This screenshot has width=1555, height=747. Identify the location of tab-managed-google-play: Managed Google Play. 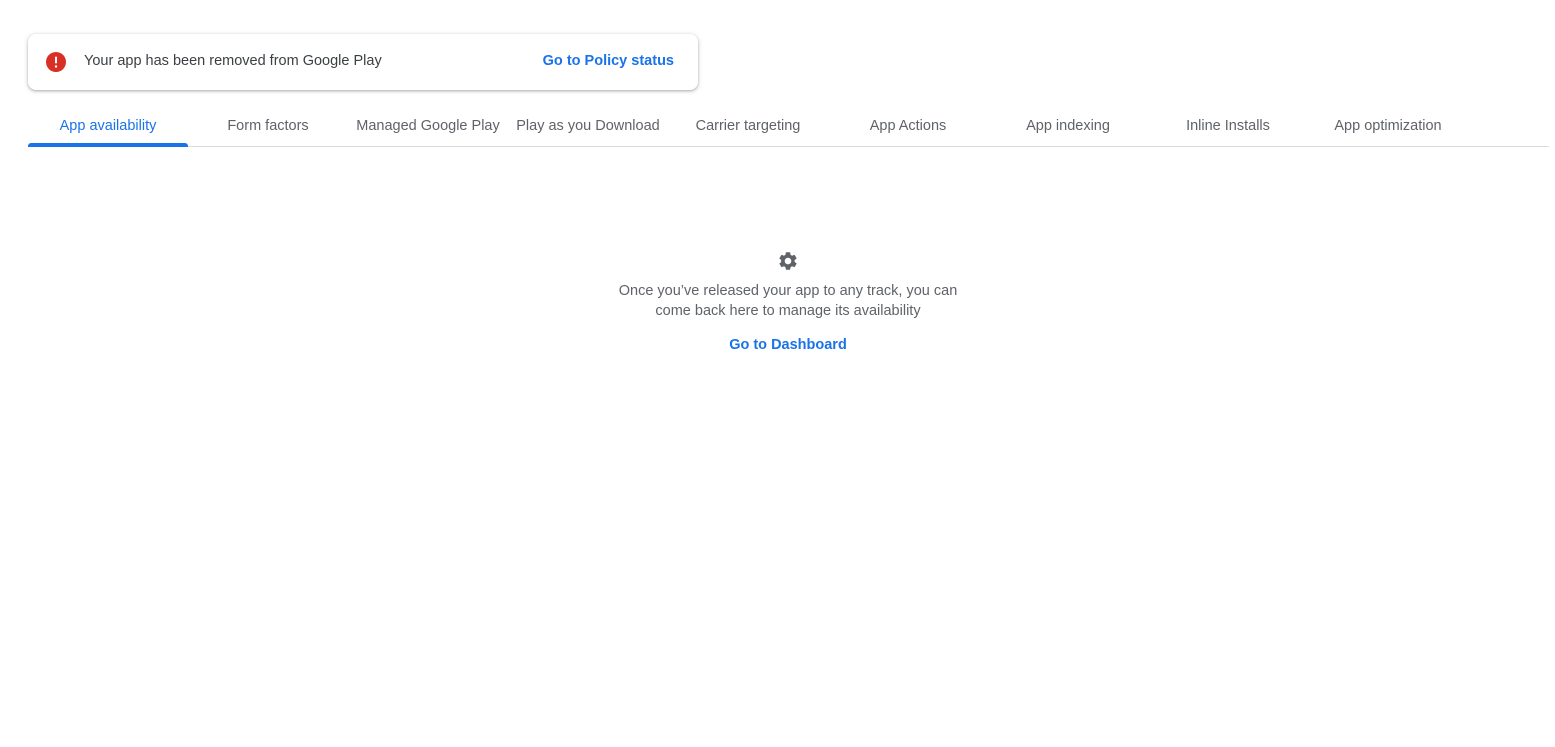
(428, 126).